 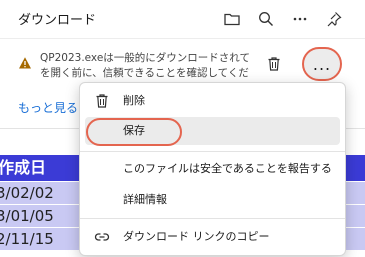 I want to click on menu-item-copy-link: ダウンロード リンクのコピー, so click(x=212, y=237).